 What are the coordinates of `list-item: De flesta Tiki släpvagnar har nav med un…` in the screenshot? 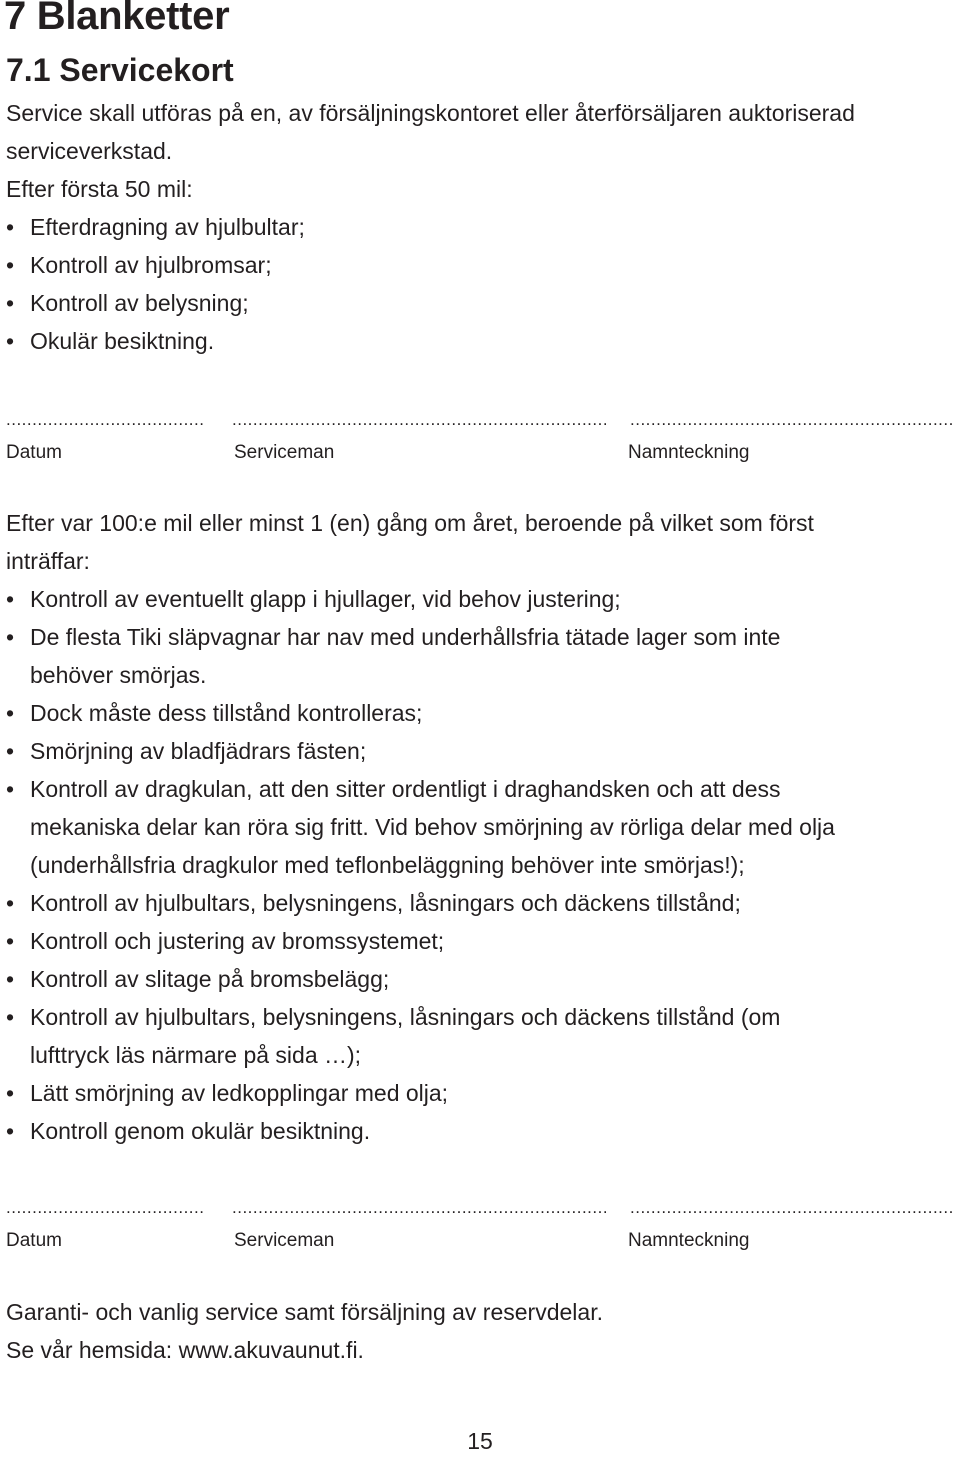 It's located at (420, 656).